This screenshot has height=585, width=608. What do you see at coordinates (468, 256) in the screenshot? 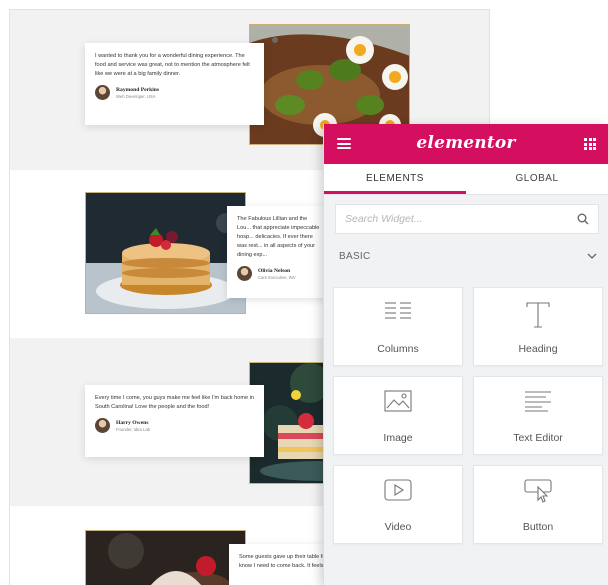
I see `category-basic: BASIC` at bounding box center [468, 256].